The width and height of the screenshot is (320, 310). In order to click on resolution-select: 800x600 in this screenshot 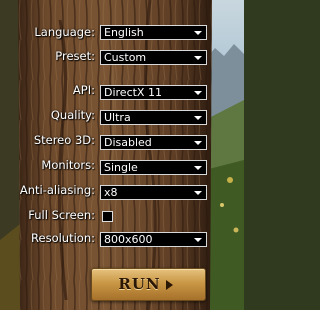, I will do `click(153, 239)`.